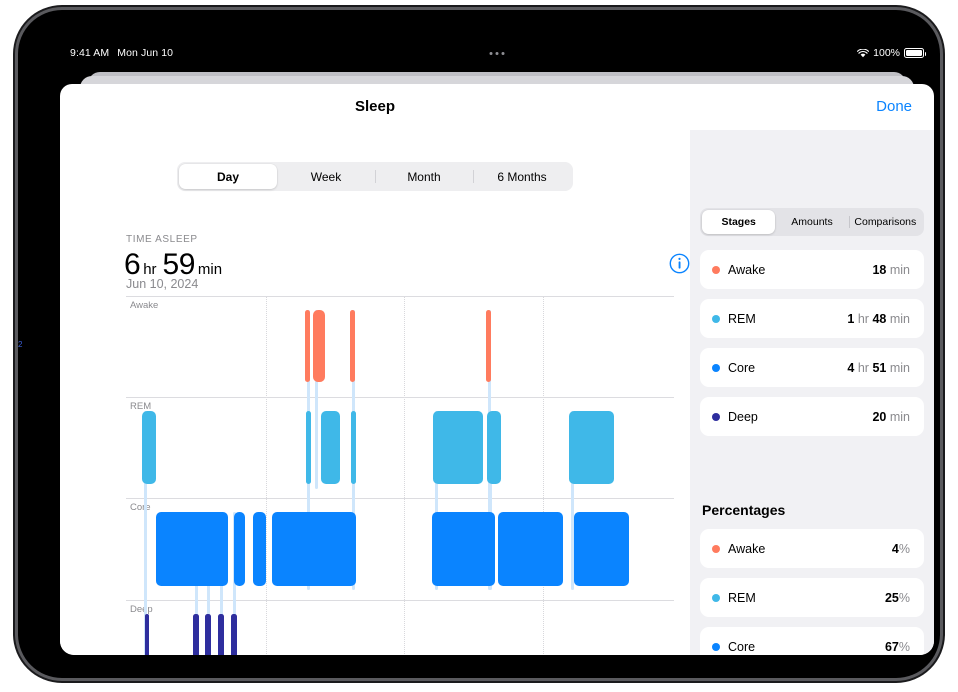 The height and width of the screenshot is (692, 958). I want to click on status-bar: 9:41 AM Mon Jun 10 100%, so click(497, 55).